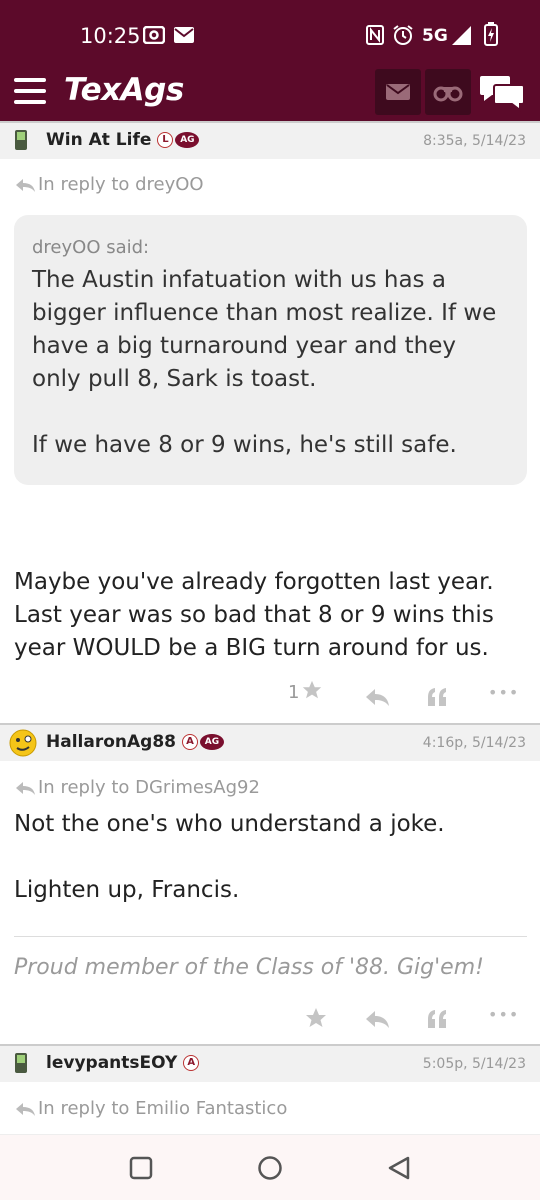 This screenshot has height=1200, width=540. Describe the element at coordinates (435, 36) in the screenshot. I see `network-type: 5G` at that location.